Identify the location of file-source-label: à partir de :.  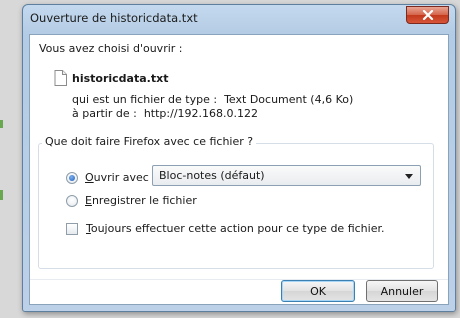
(104, 113).